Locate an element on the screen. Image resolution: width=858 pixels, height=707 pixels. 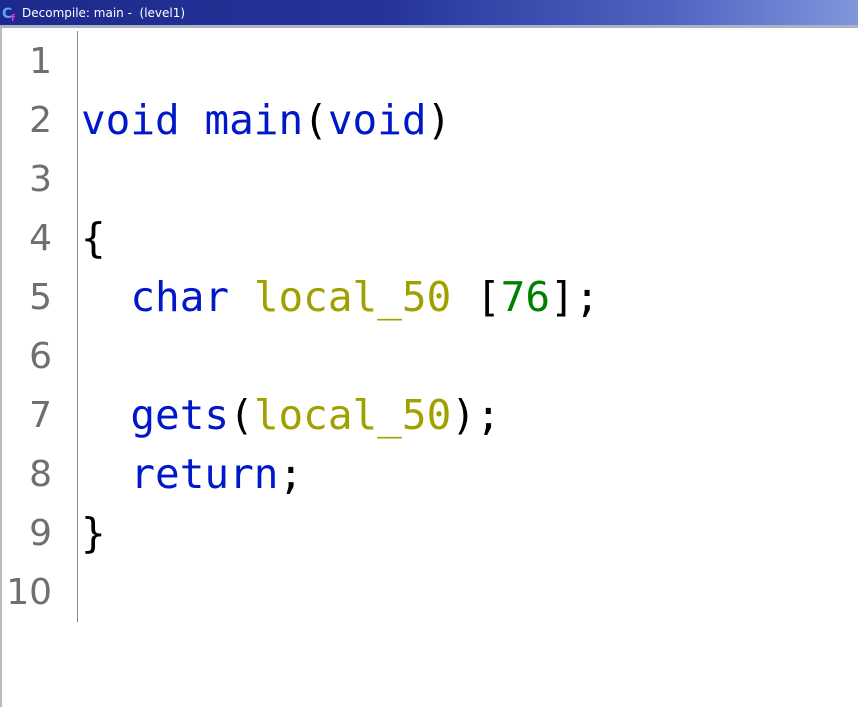
code-line: 5 char local_50 [76]; is located at coordinates (430, 297).